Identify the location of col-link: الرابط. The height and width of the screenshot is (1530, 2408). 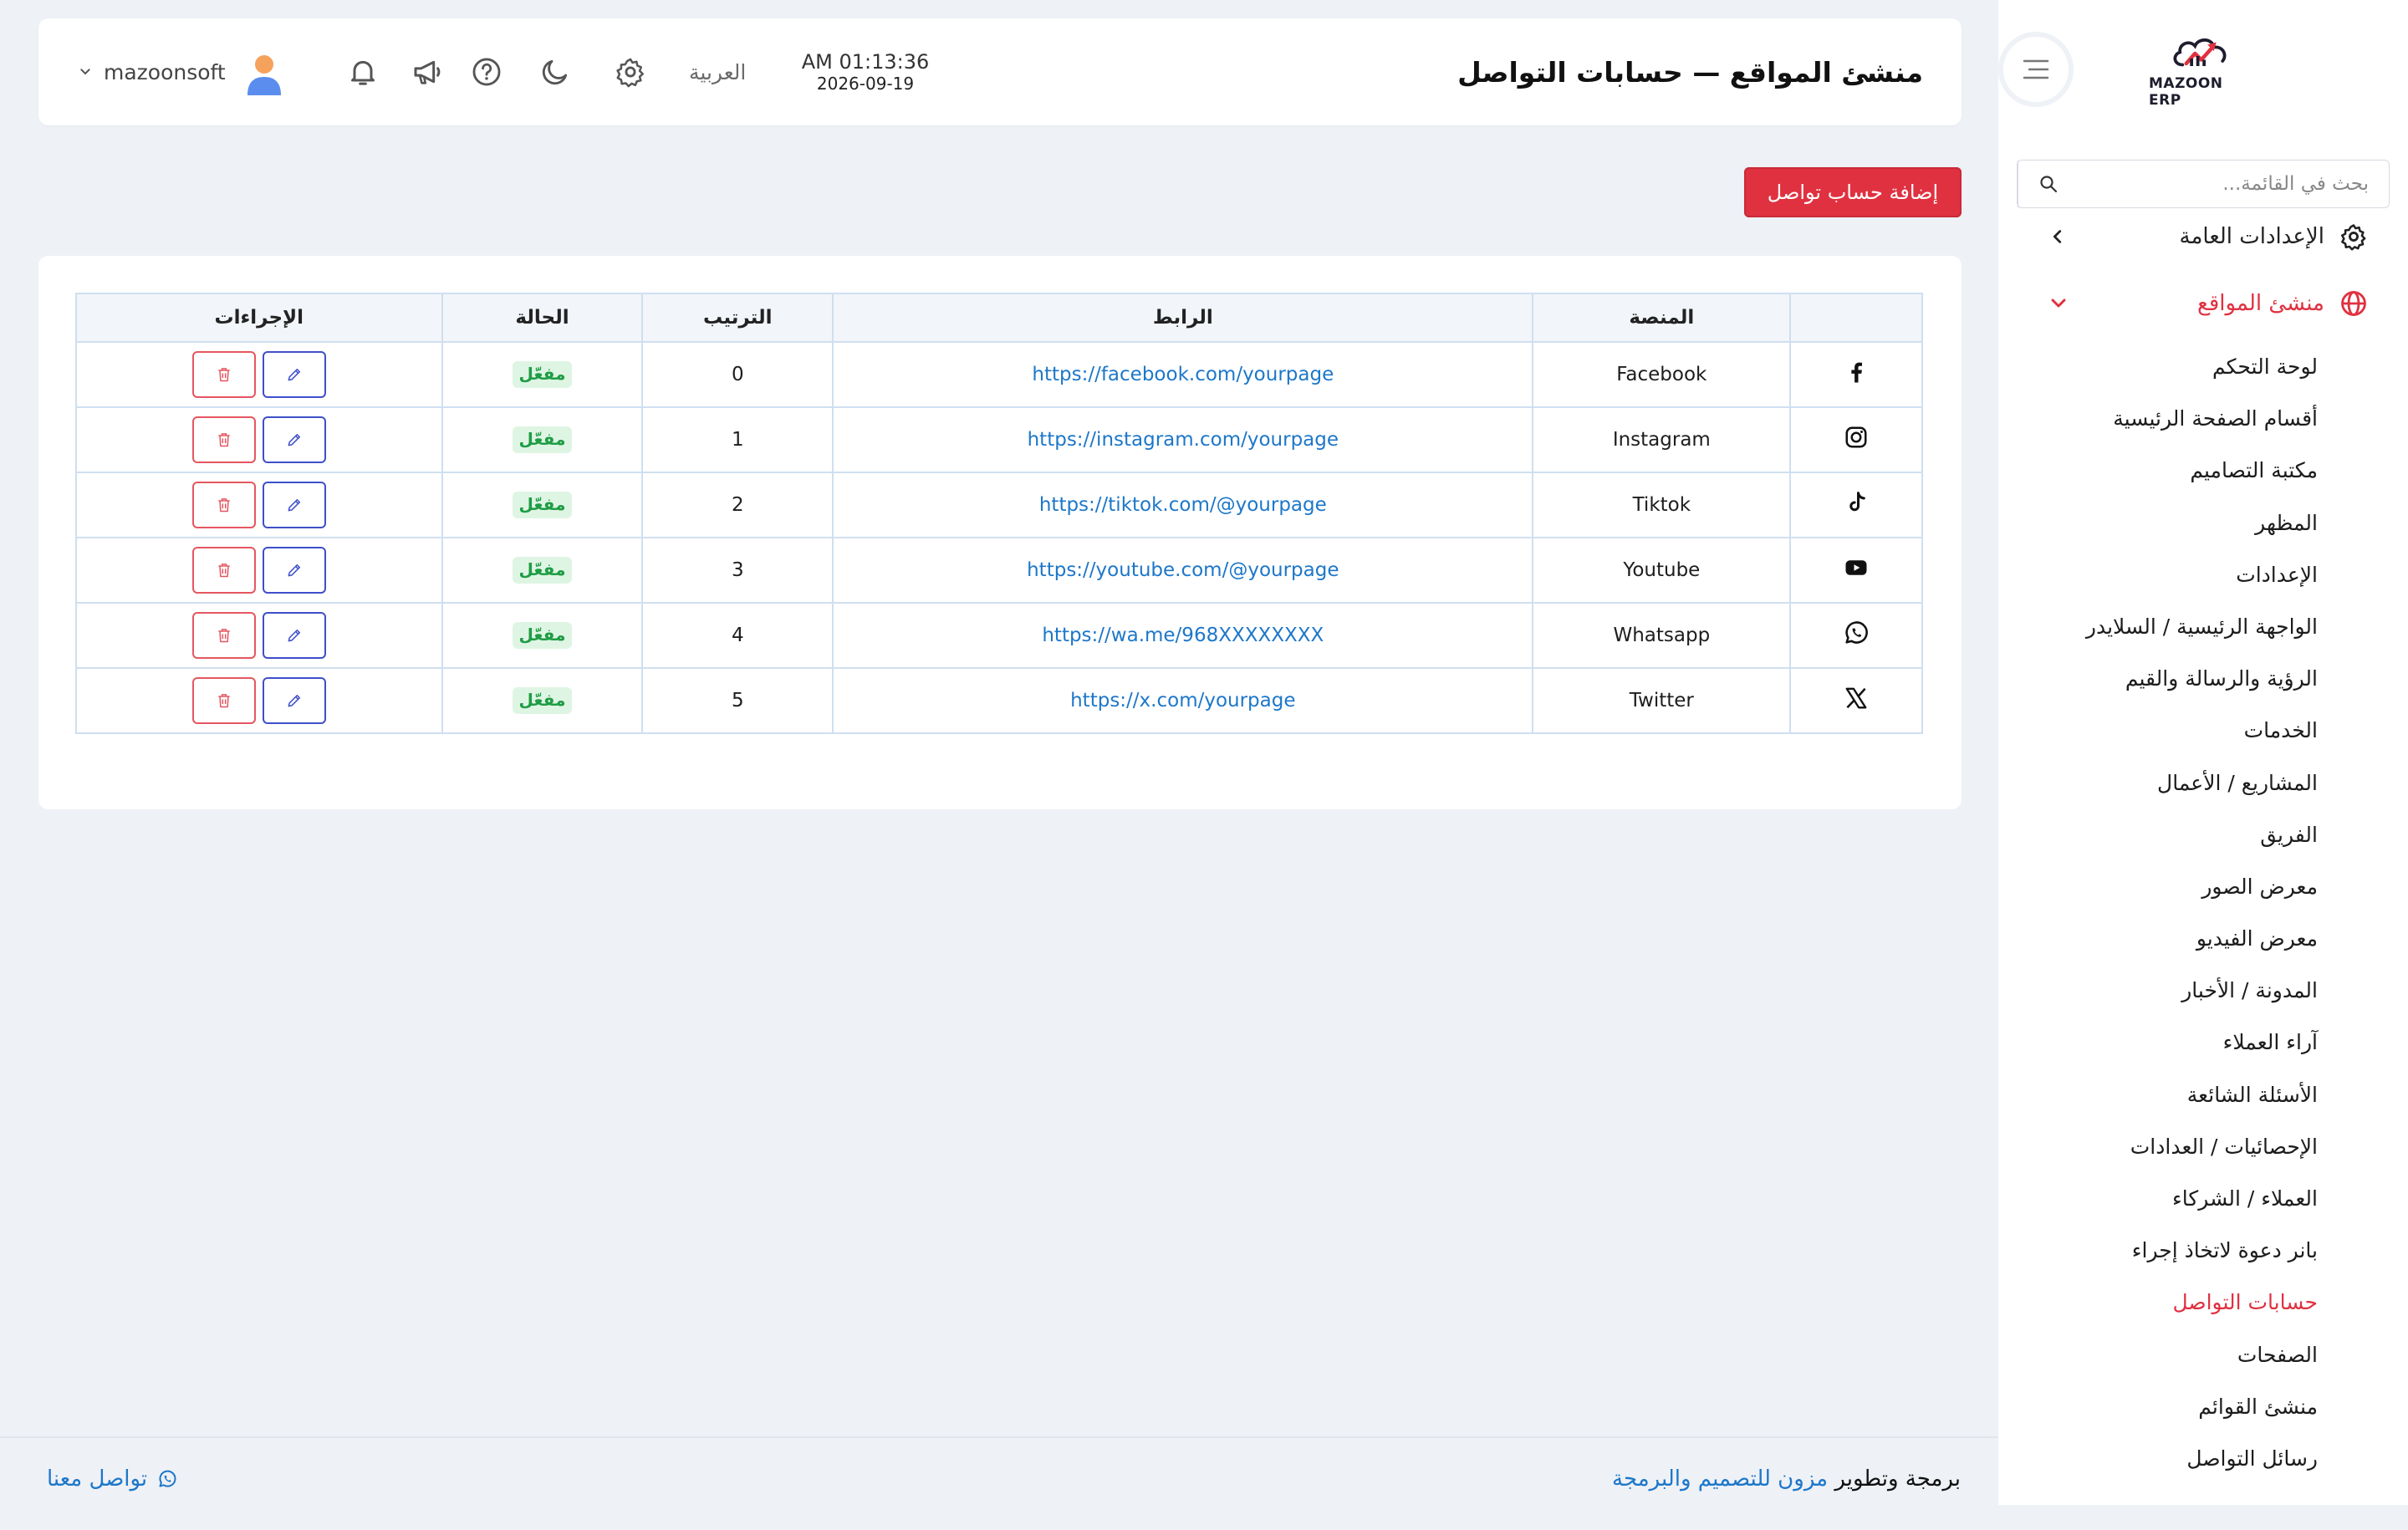
(1183, 318).